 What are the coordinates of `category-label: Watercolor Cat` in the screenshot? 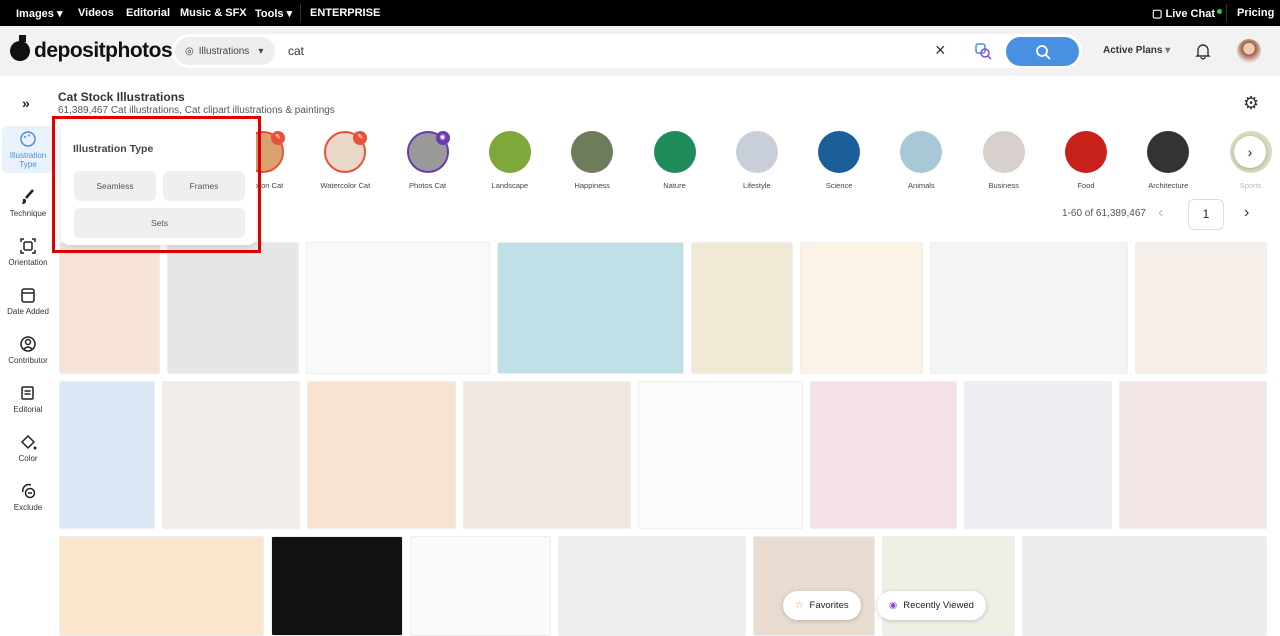 It's located at (345, 185).